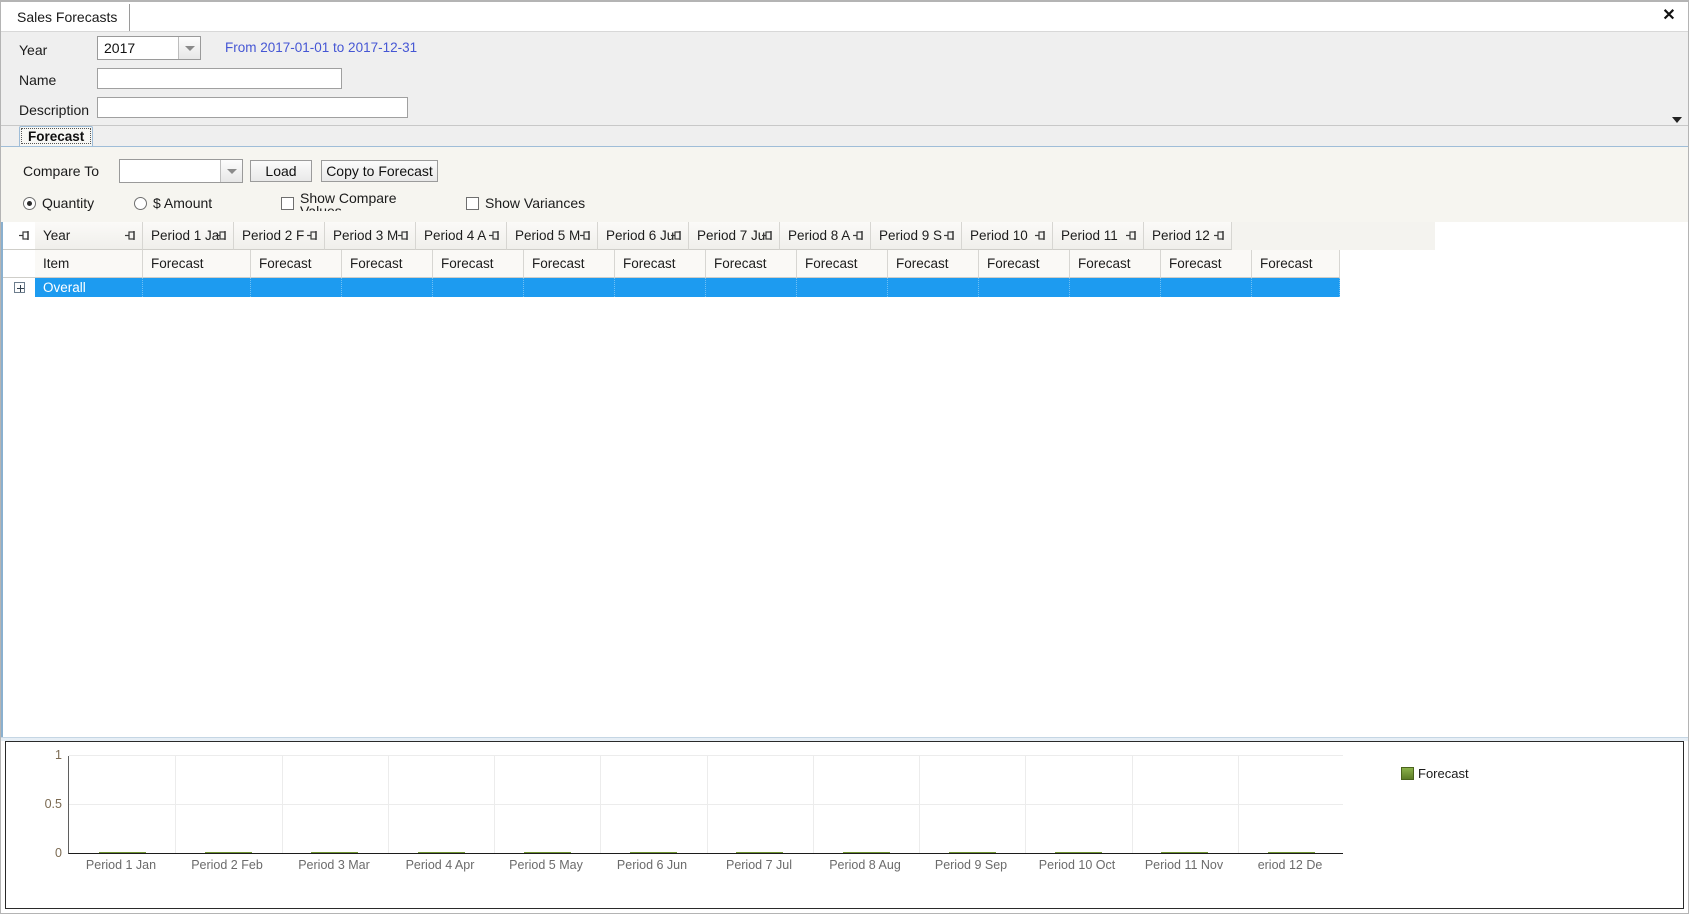  I want to click on grid-subheader-item: Item, so click(89, 264).